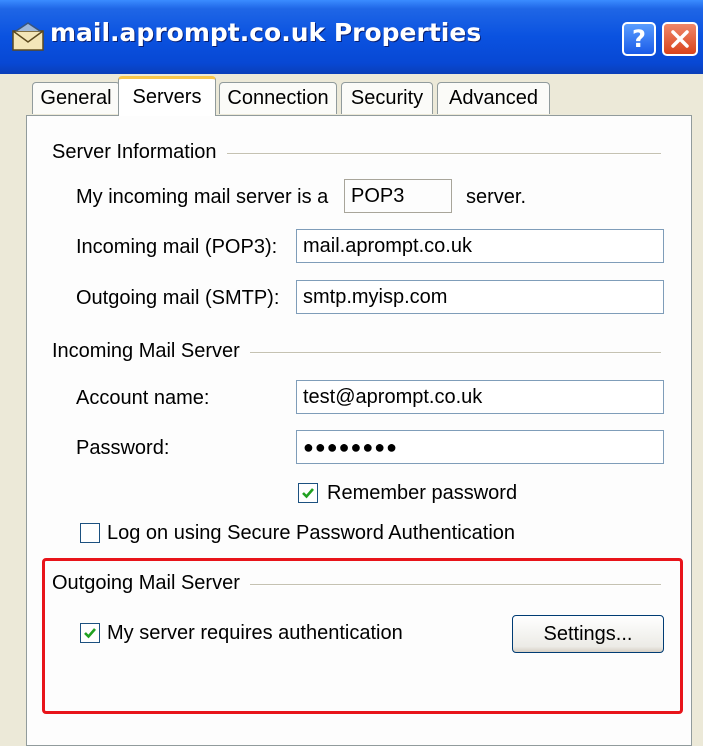 Image resolution: width=703 pixels, height=746 pixels. Describe the element at coordinates (28, 36) in the screenshot. I see `mail-account-icon` at that location.